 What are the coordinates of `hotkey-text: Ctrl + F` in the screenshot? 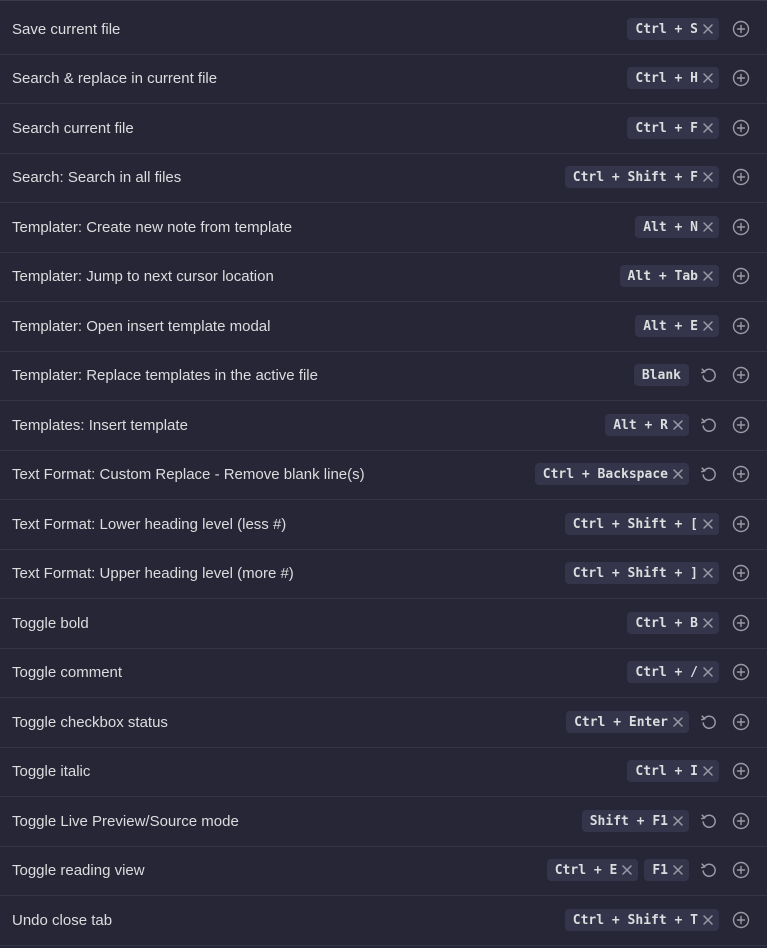 It's located at (666, 128).